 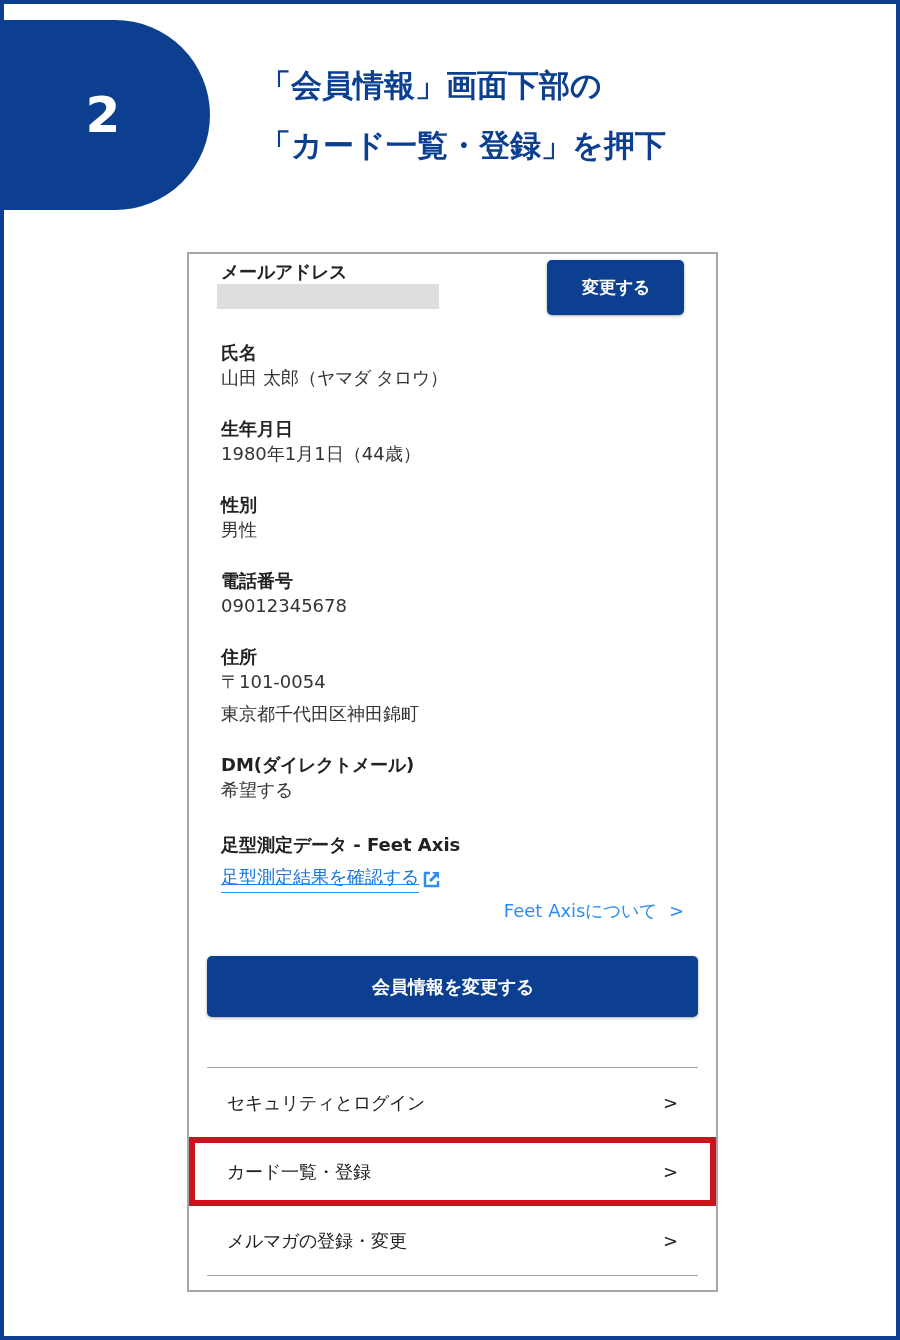 I want to click on field-value: 〒101-0054, so click(x=274, y=682).